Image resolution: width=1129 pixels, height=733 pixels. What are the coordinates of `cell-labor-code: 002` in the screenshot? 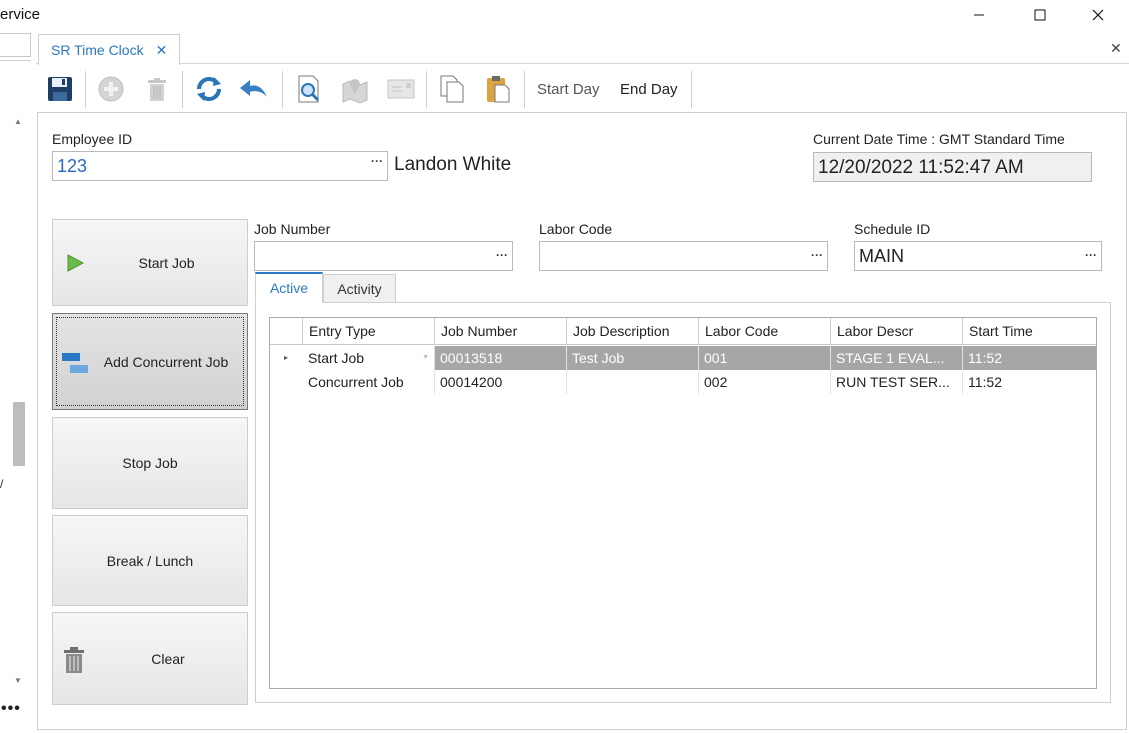 It's located at (765, 382).